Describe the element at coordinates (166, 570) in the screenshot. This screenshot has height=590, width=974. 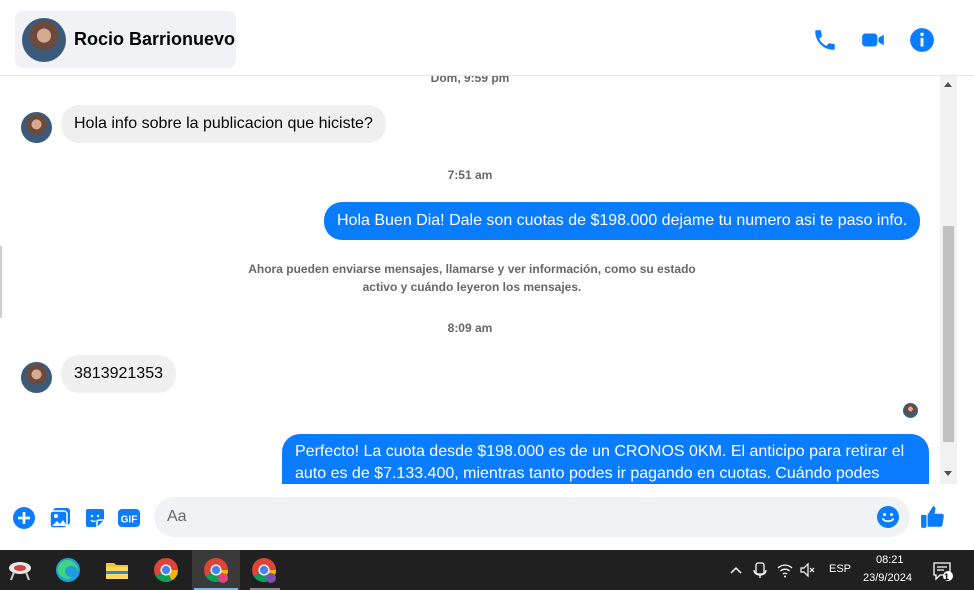
I see `chrome-icon` at that location.